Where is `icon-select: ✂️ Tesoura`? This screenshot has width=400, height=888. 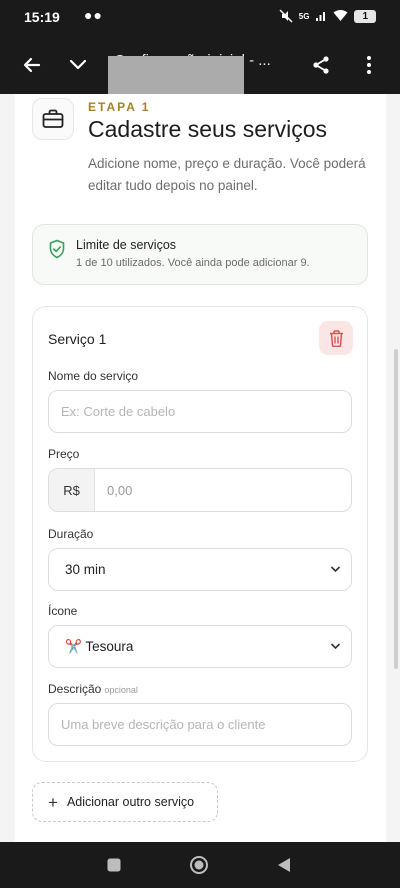 icon-select: ✂️ Tesoura is located at coordinates (200, 646).